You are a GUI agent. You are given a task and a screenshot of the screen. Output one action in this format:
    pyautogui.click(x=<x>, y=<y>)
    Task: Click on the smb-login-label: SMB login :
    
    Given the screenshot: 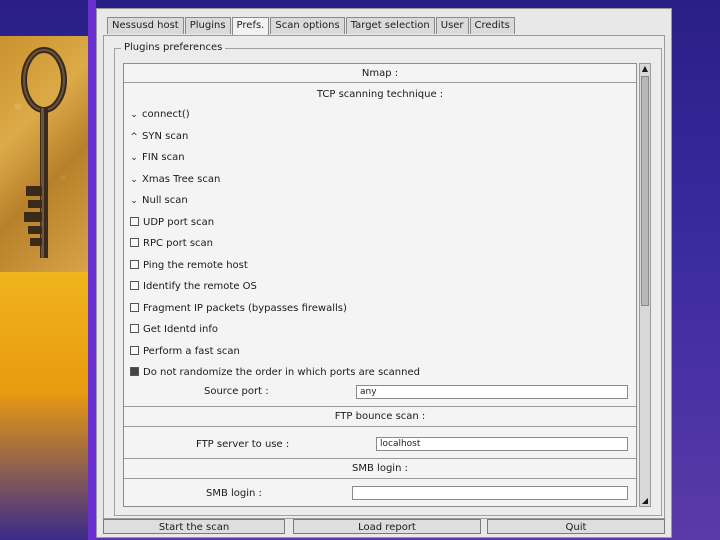 What is the action you would take?
    pyautogui.click(x=234, y=493)
    